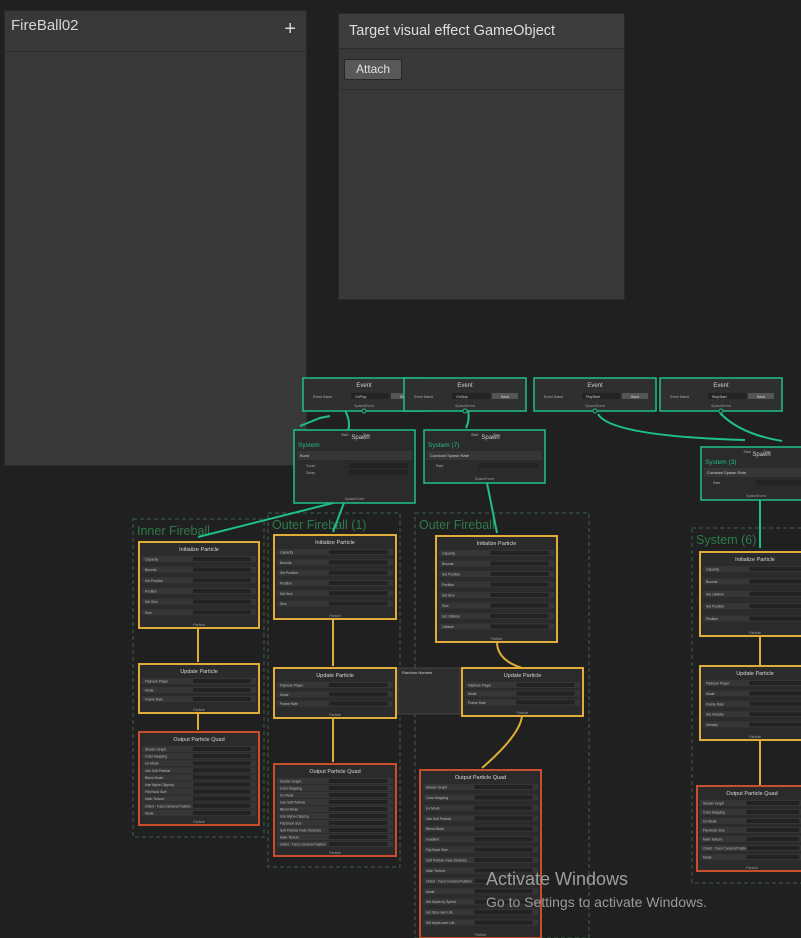  Describe the element at coordinates (721, 406) in the screenshot. I see `event-port-3: SpawnEvent` at that location.